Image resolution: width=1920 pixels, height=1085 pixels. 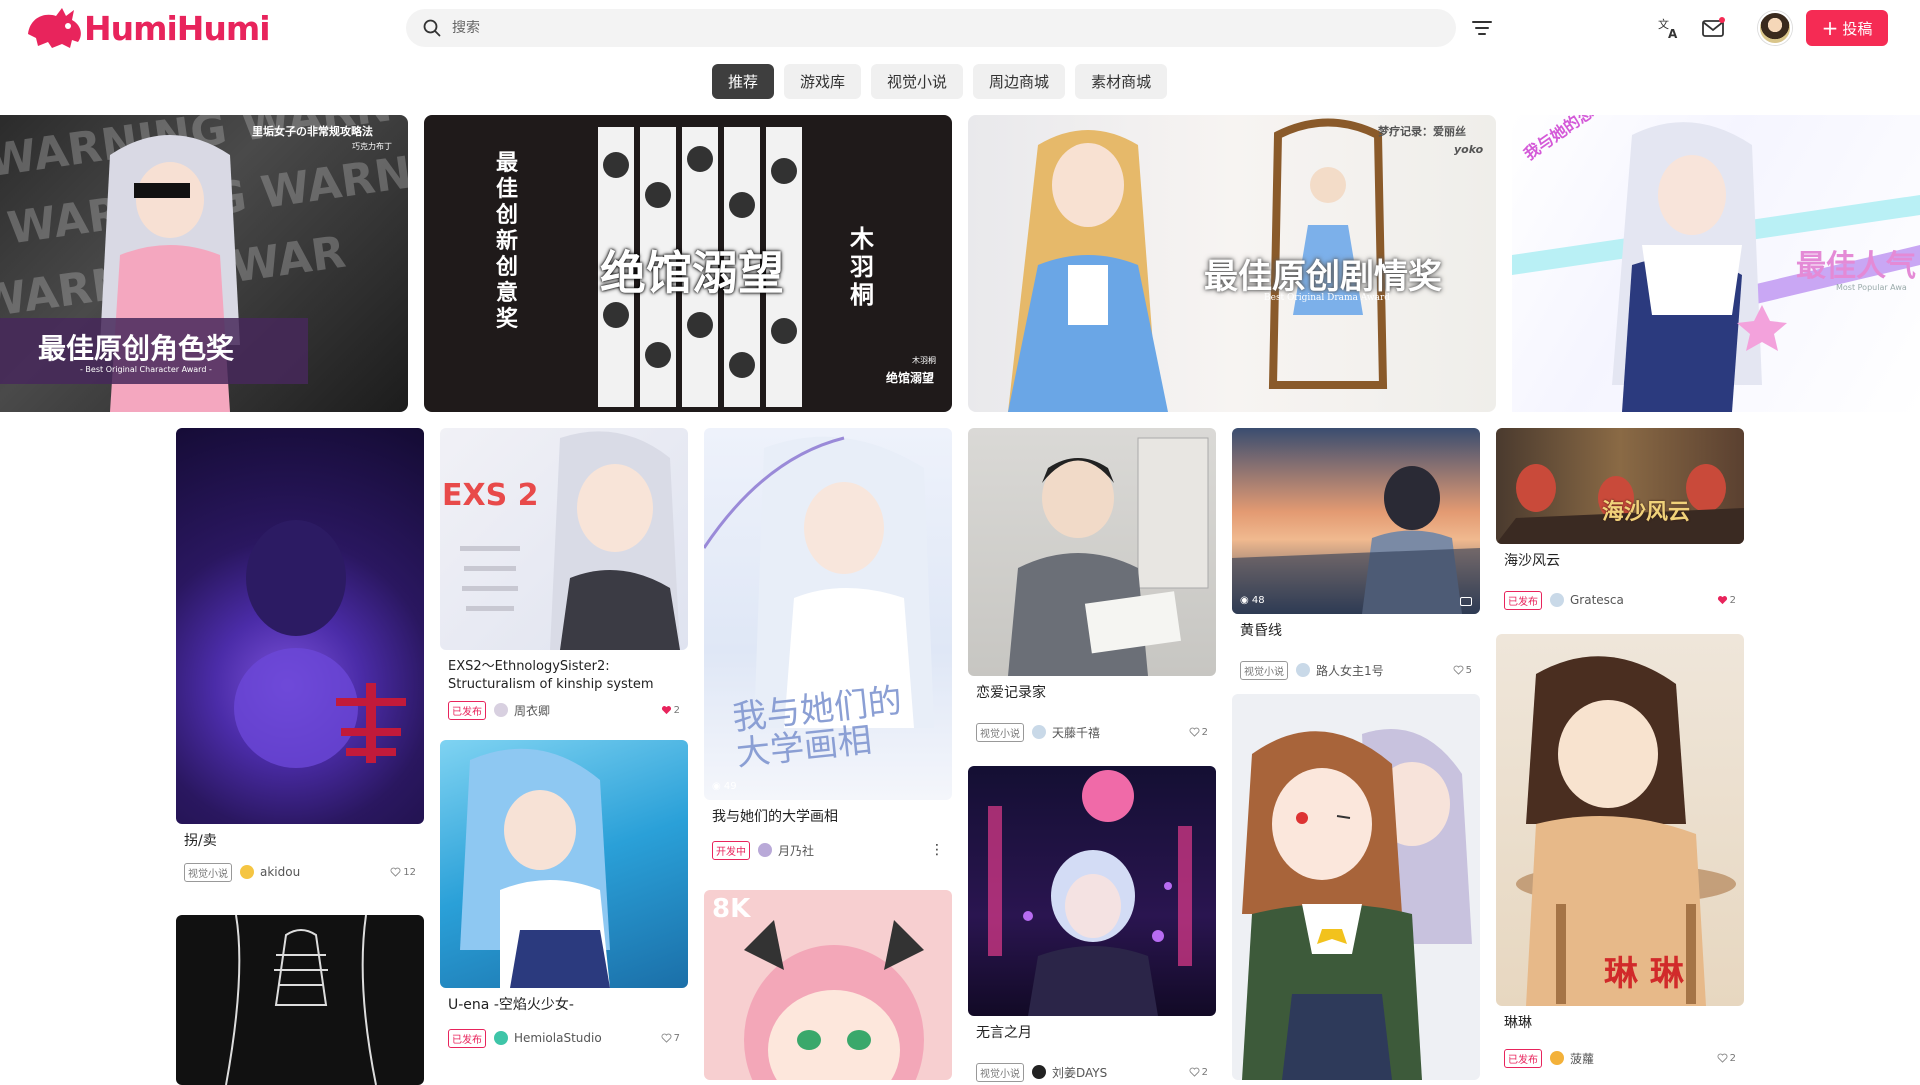 I want to click on like-count: 7, so click(x=670, y=1038).